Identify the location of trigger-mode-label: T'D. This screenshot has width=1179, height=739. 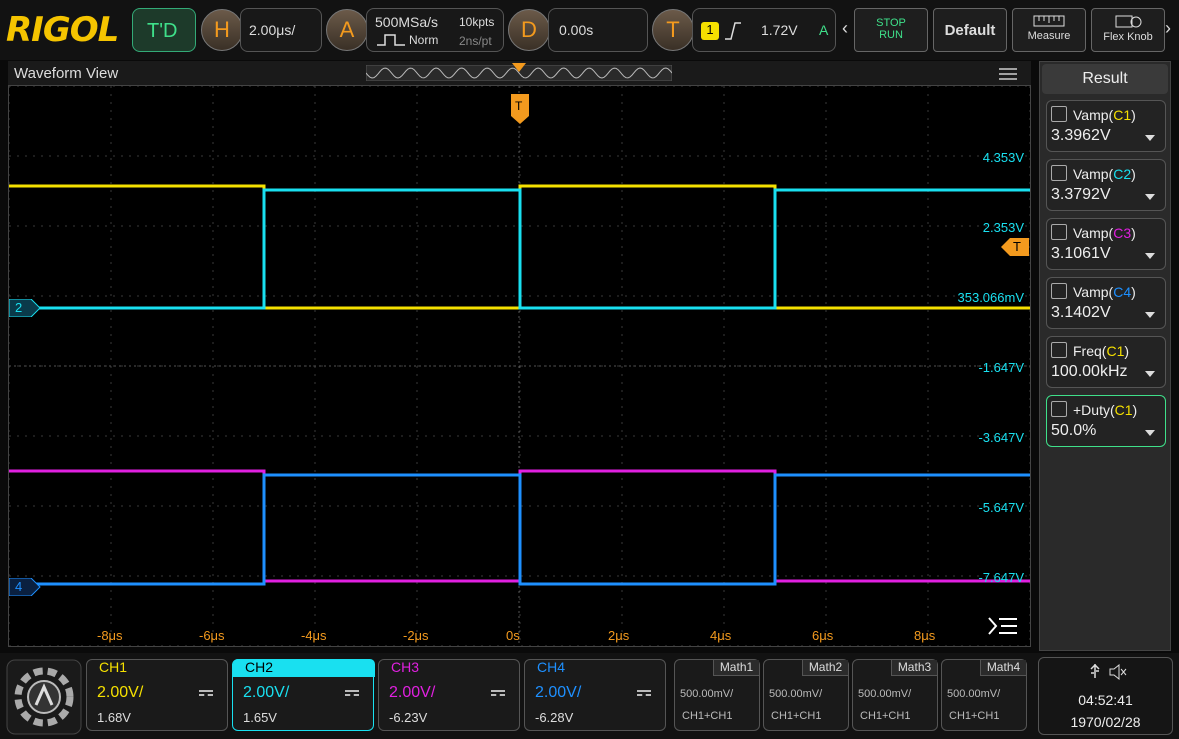
(162, 31).